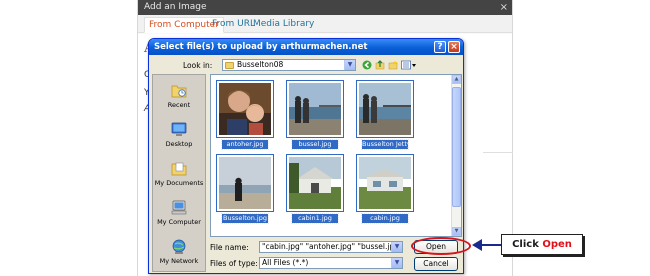 This screenshot has height=276, width=650. What do you see at coordinates (179, 261) in the screenshot?
I see `place-label: My Network` at bounding box center [179, 261].